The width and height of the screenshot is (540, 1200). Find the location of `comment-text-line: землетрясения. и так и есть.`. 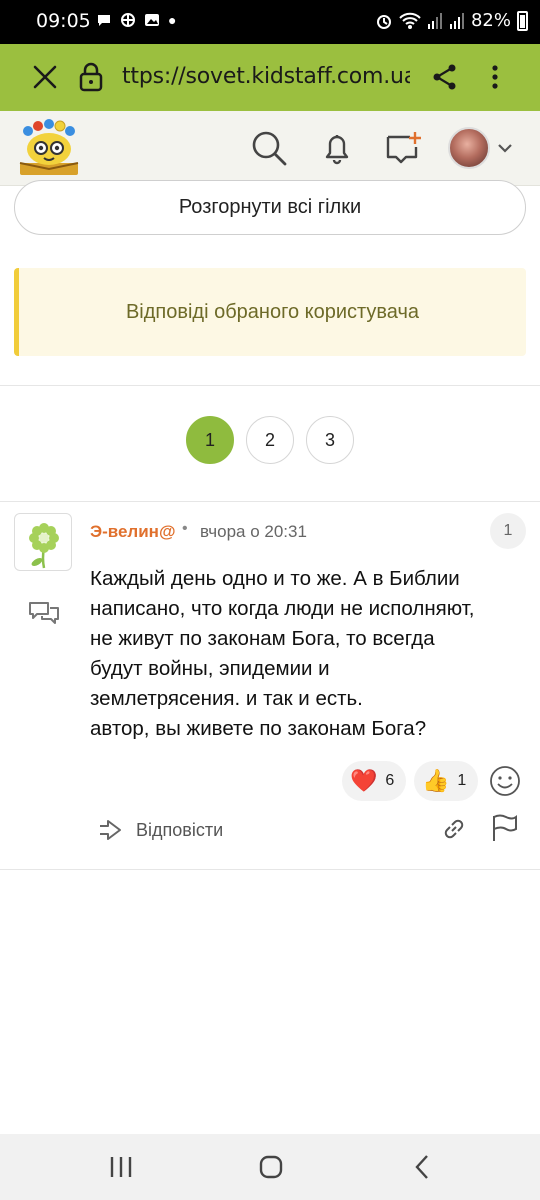

comment-text-line: землетрясения. и так и есть. is located at coordinates (226, 698).